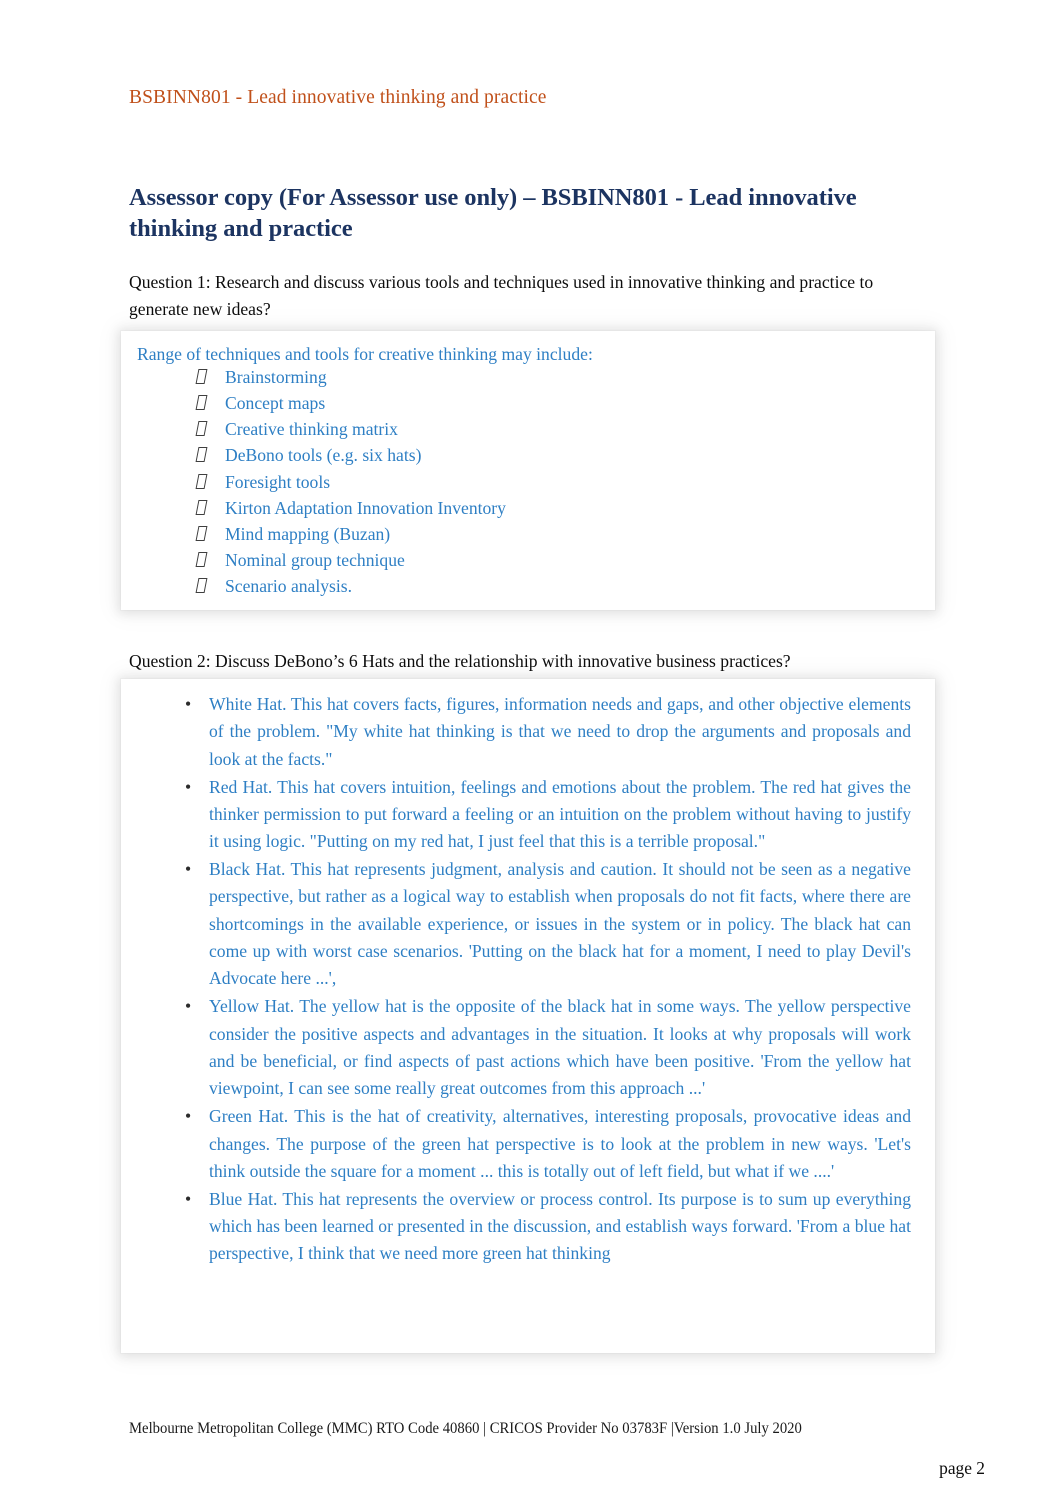 The image size is (1062, 1506). Describe the element at coordinates (522, 430) in the screenshot. I see `list-item: Creative thinking matrix` at that location.